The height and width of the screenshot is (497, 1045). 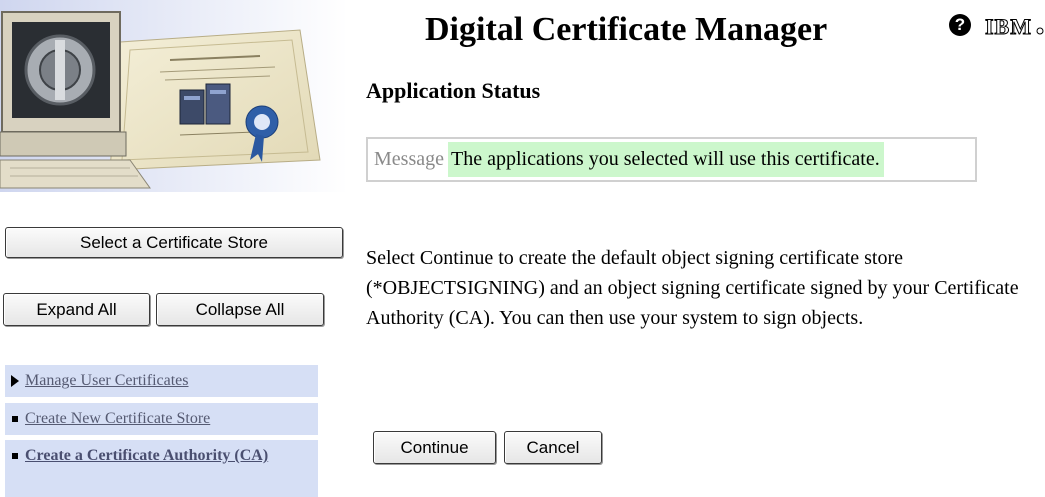 What do you see at coordinates (960, 25) in the screenshot?
I see `help-icon: ?` at bounding box center [960, 25].